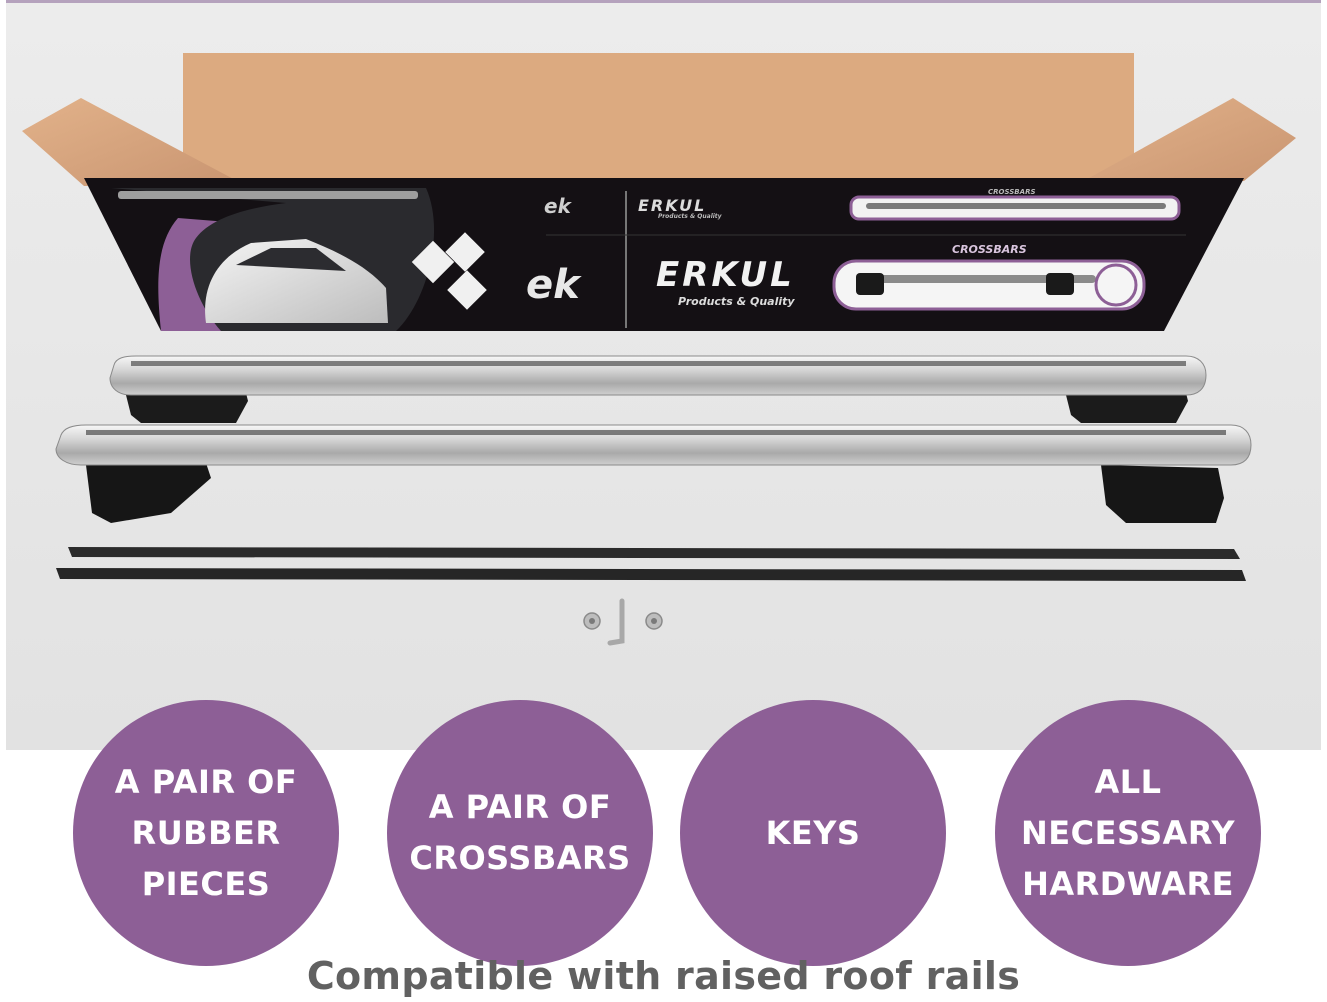 The height and width of the screenshot is (1002, 1327). Describe the element at coordinates (663, 976) in the screenshot. I see `compatibility-caption: Compatible with raised roof rails` at that location.